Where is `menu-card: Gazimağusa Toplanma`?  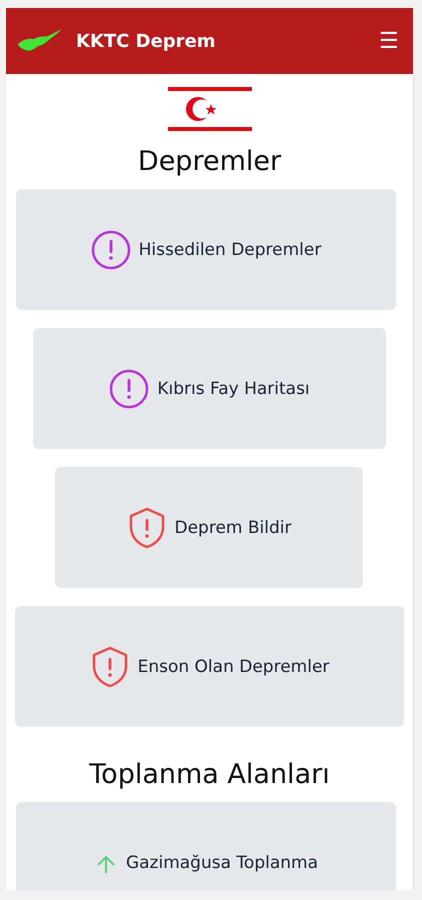
menu-card: Gazimağusa Toplanma is located at coordinates (206, 846).